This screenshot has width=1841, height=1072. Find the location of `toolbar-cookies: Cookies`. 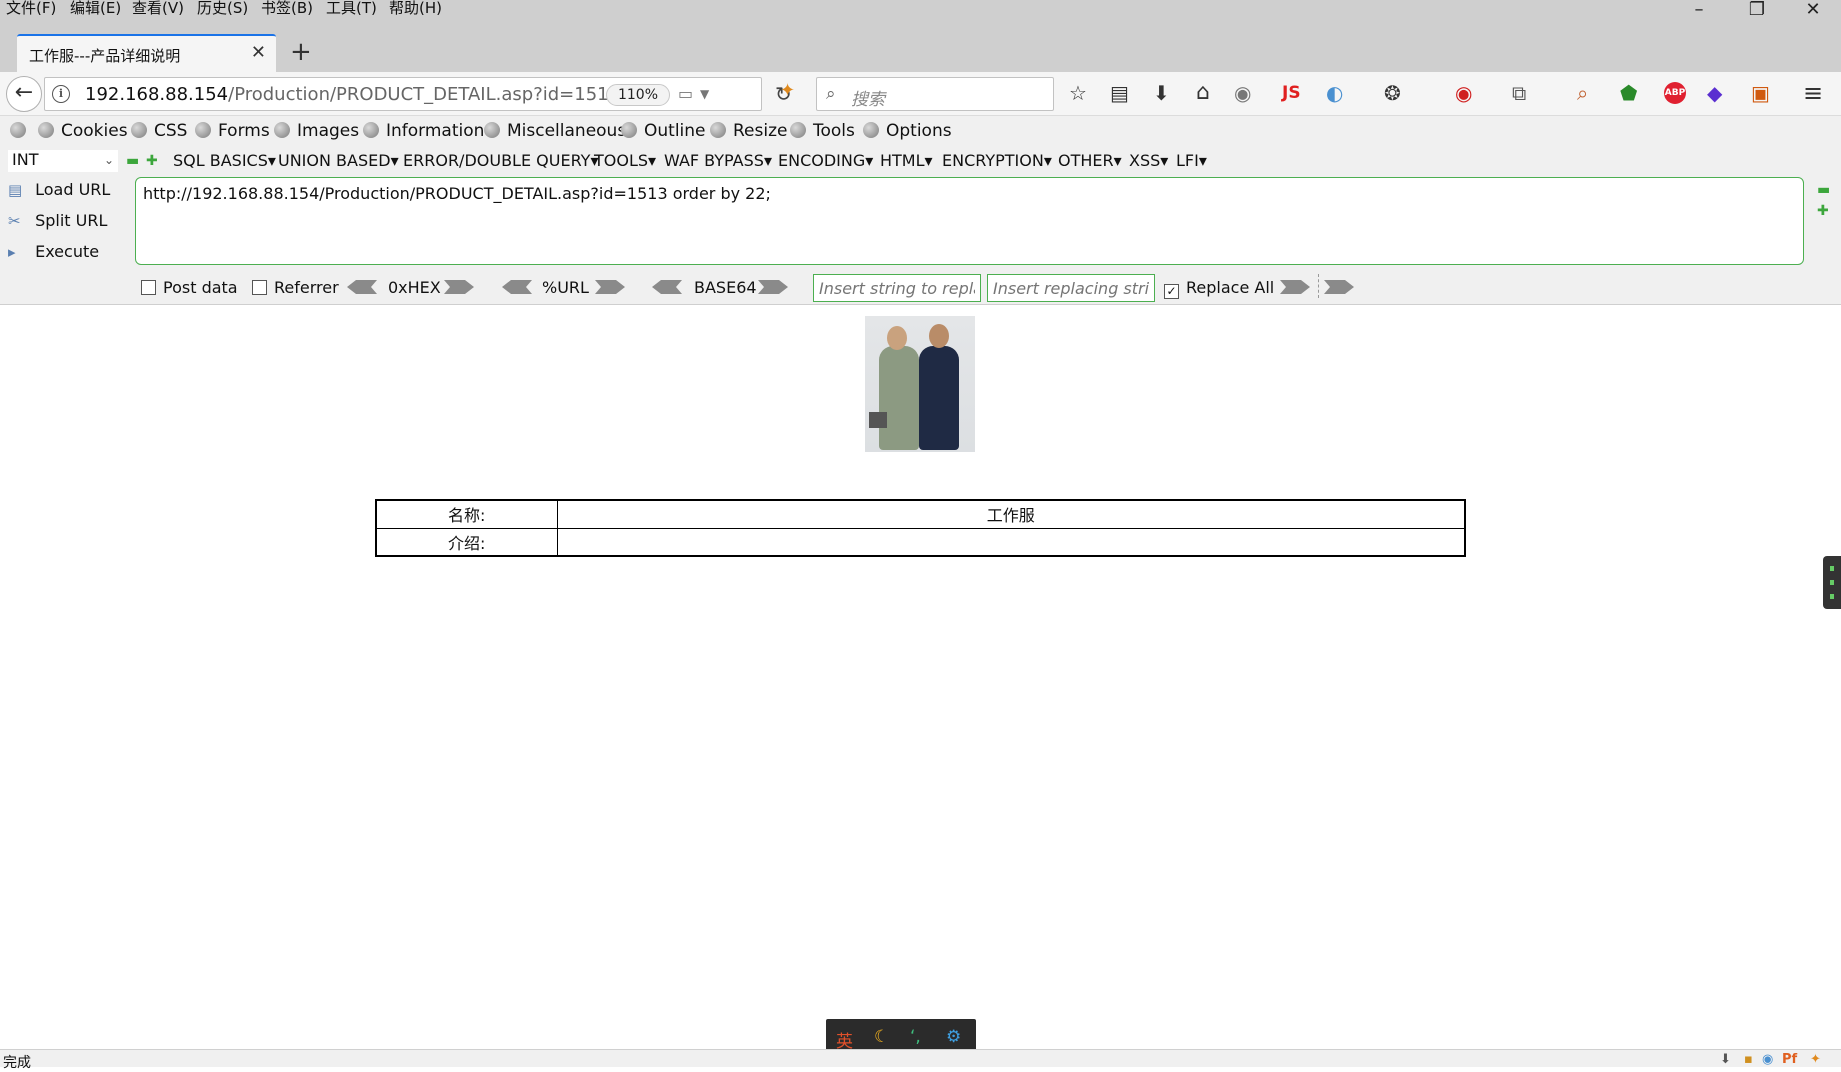

toolbar-cookies: Cookies is located at coordinates (83, 131).